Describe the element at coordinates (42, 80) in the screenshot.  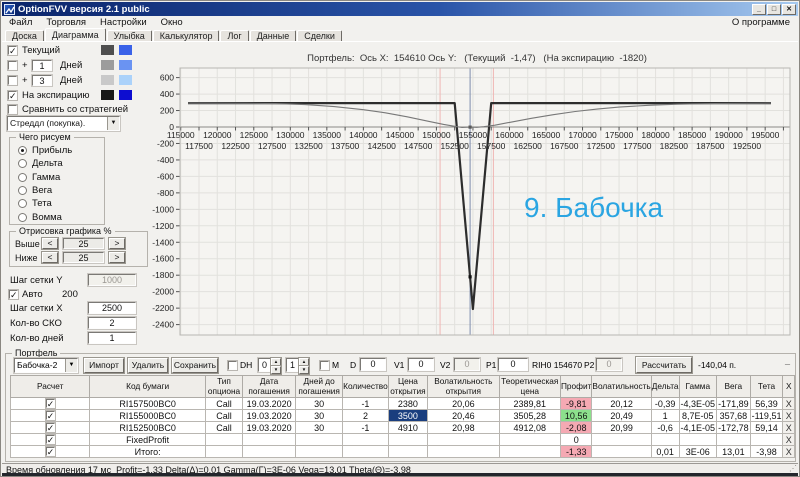
I see `days-input-2: 3` at that location.